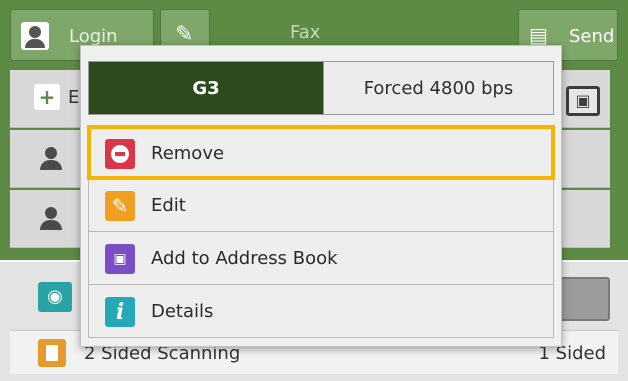 This screenshot has width=628, height=381. What do you see at coordinates (305, 32) in the screenshot?
I see `page-title: Fax` at bounding box center [305, 32].